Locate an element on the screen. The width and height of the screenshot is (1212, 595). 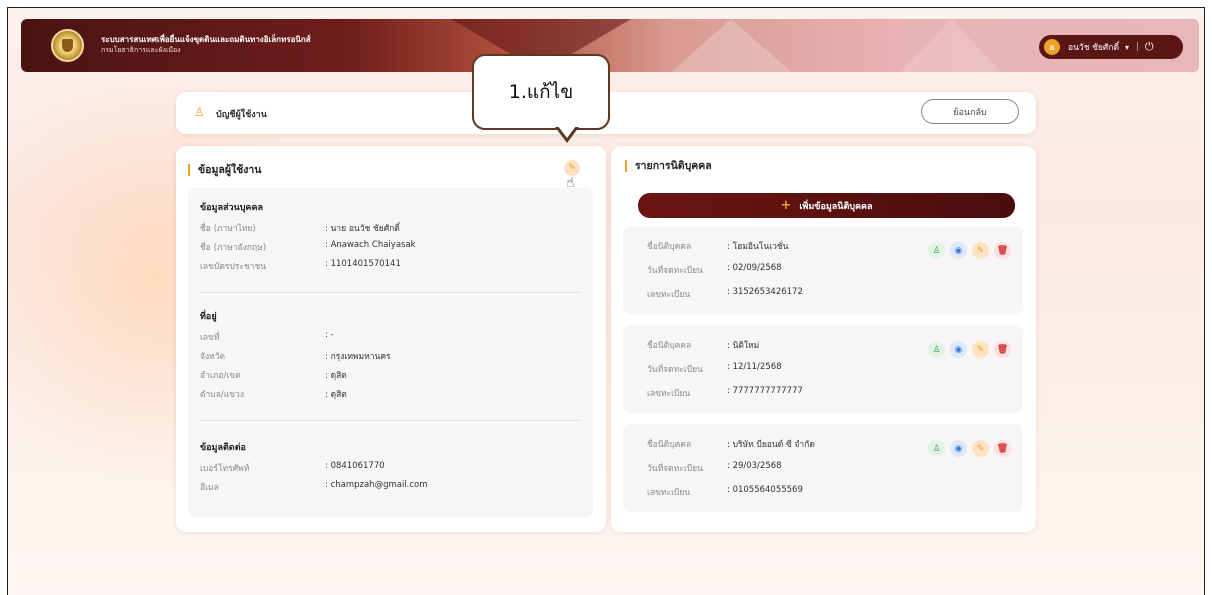
juristic-row: ชื่อนิติบุคคล : โฮมอินโนเวชั่น is located at coordinates (777, 246).